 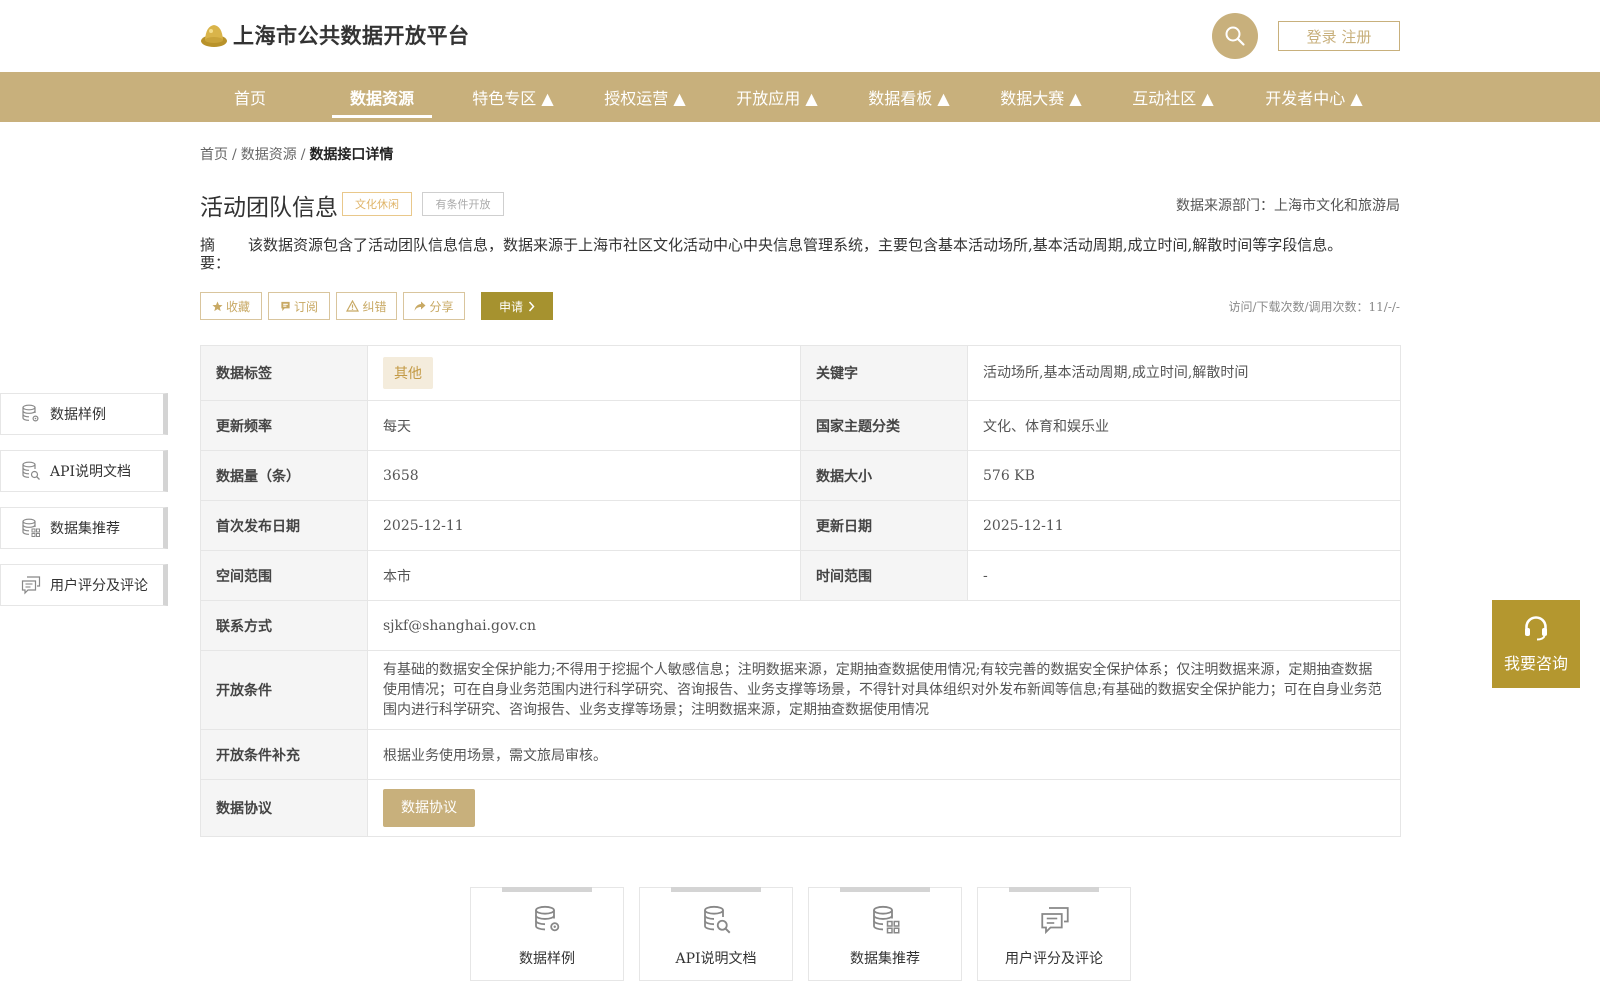 What do you see at coordinates (374, 306) in the screenshot?
I see `report-error-label: 纠错` at bounding box center [374, 306].